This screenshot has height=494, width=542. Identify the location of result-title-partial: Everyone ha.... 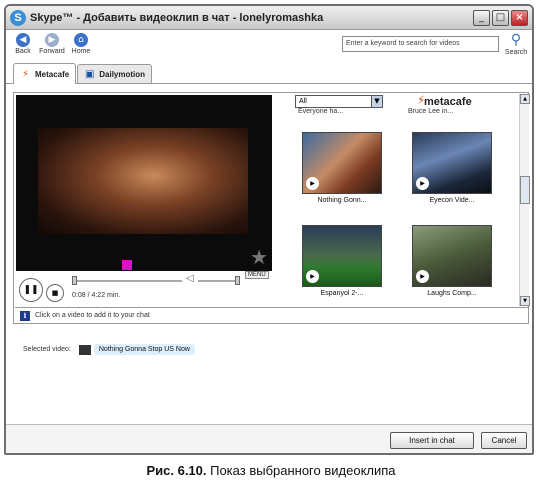
(320, 111).